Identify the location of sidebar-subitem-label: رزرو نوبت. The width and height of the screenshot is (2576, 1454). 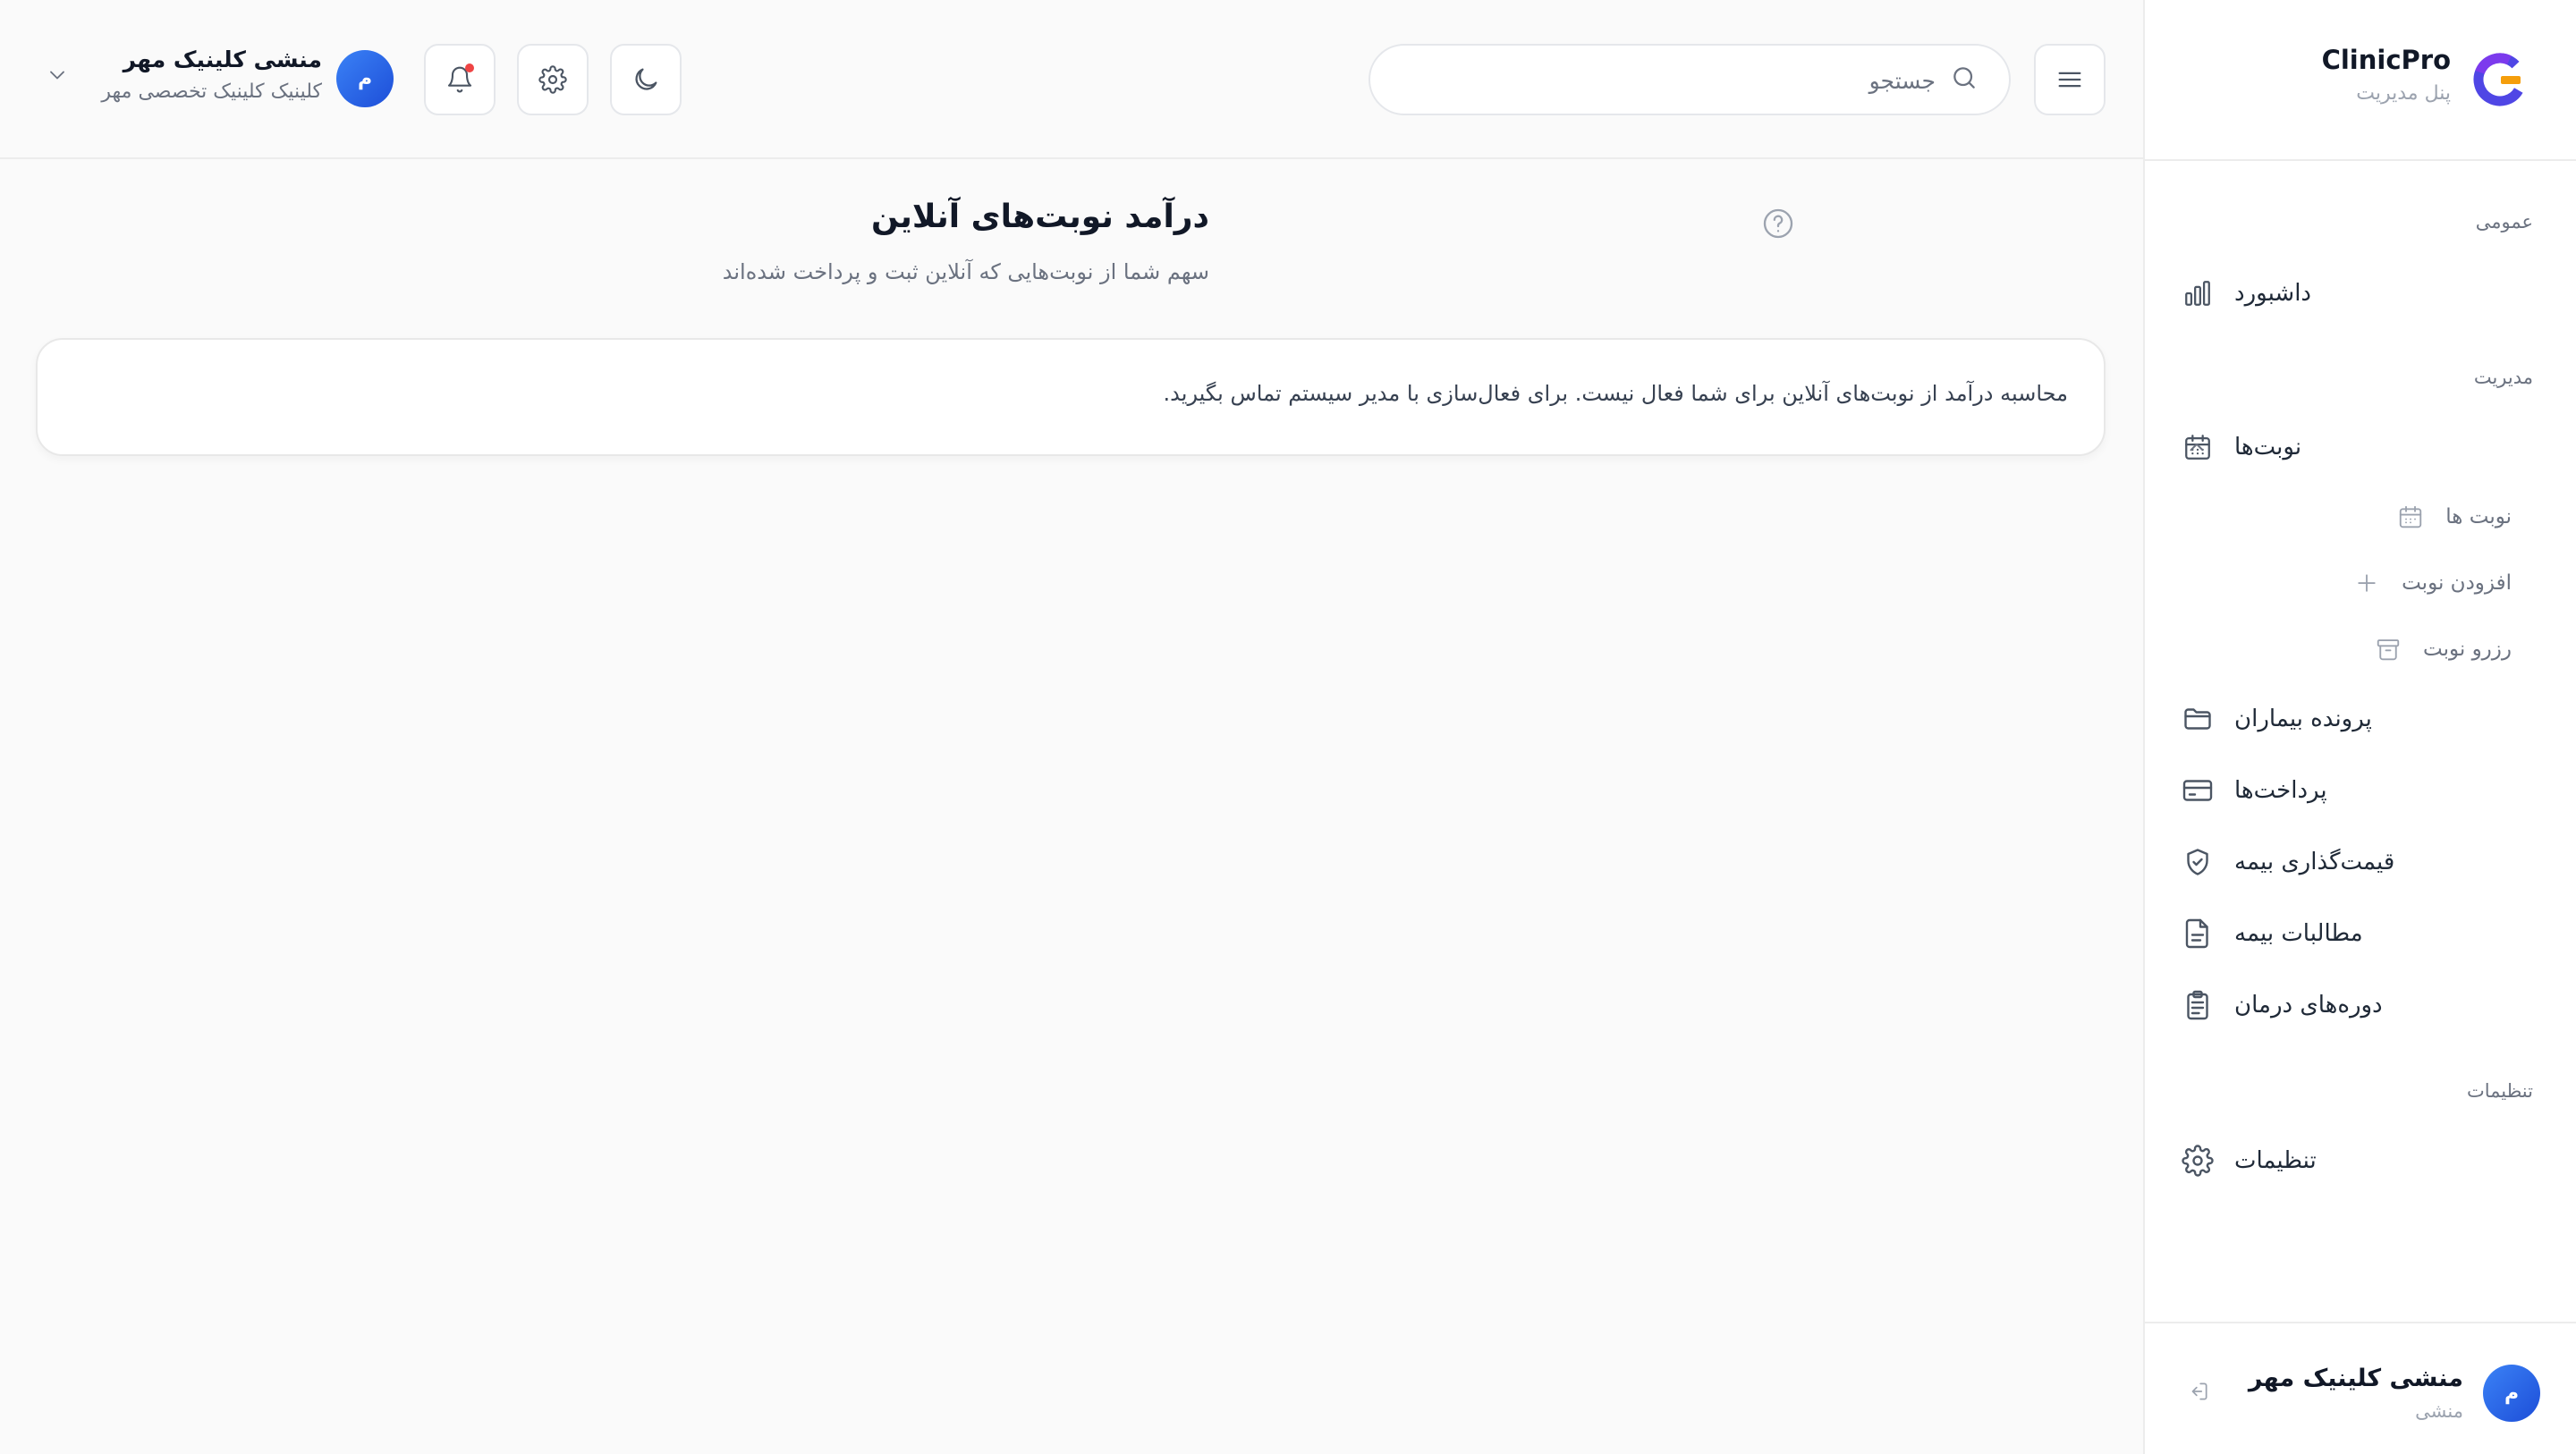
(2467, 649).